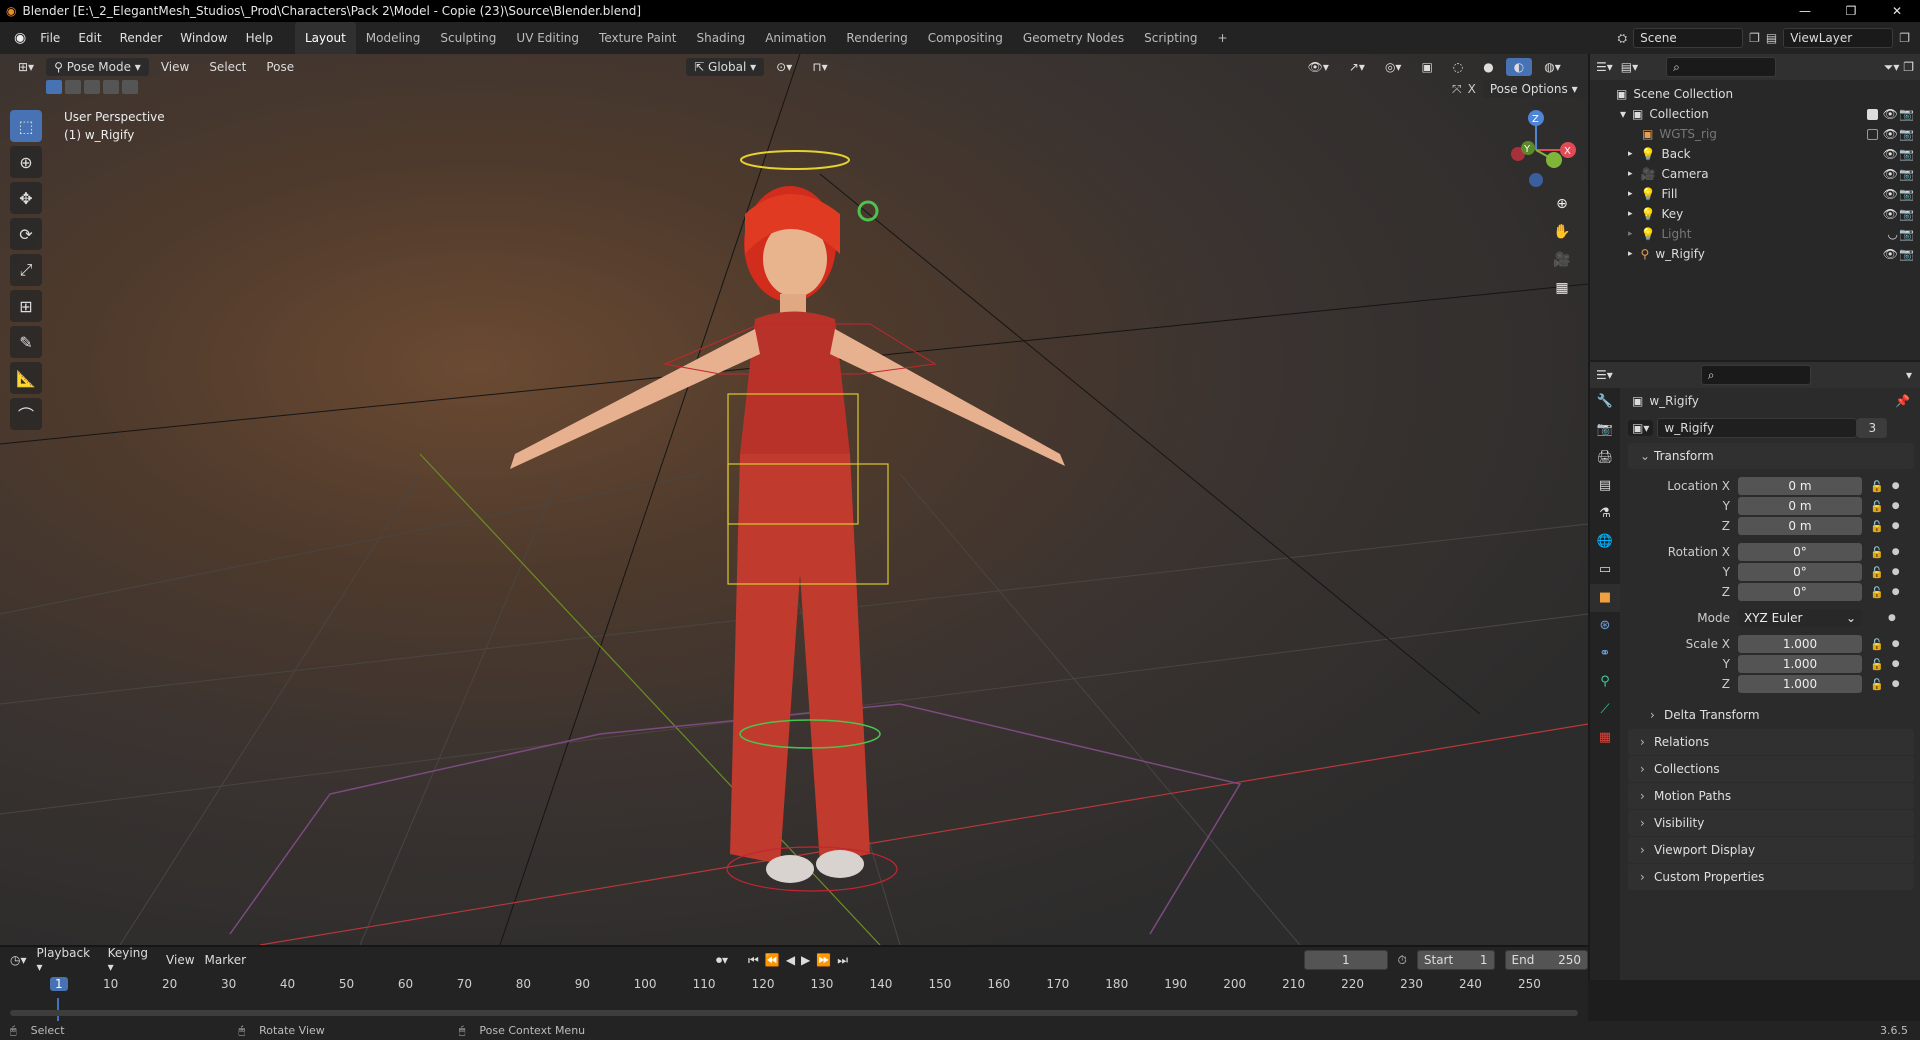 This screenshot has width=1920, height=1040. What do you see at coordinates (1458, 67) in the screenshot?
I see `shading-wire-icon: ◌` at bounding box center [1458, 67].